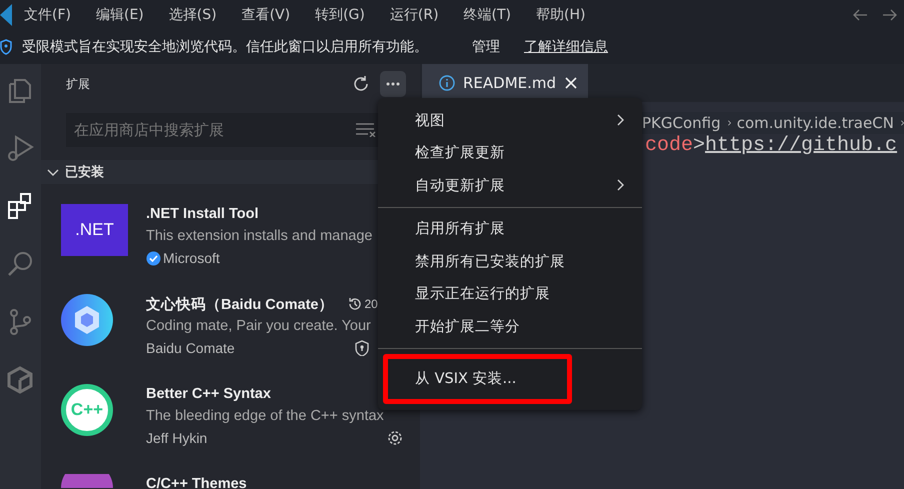 The height and width of the screenshot is (489, 904). What do you see at coordinates (265, 416) in the screenshot?
I see `extension-description: The bleeding edge of the C++ syntax` at bounding box center [265, 416].